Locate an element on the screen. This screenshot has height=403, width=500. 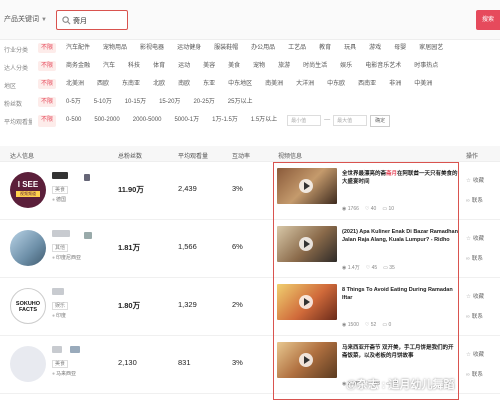
filter-option: 5-10万 is located at coordinates (103, 102).